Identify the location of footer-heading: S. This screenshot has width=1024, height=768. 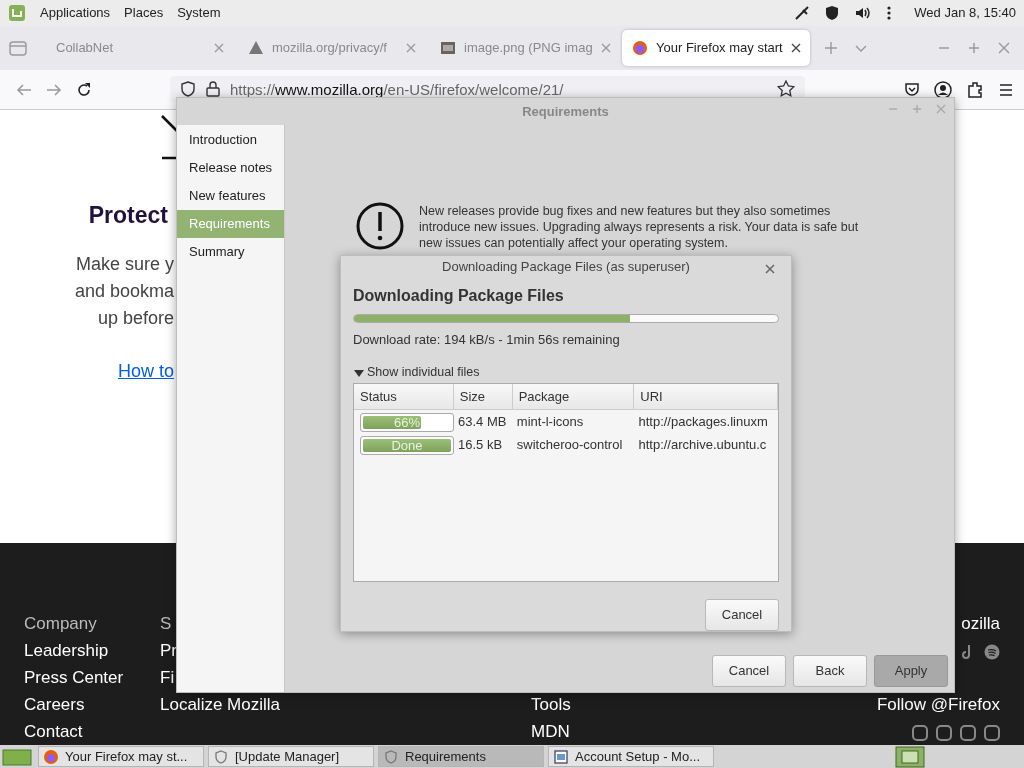
(166, 624).